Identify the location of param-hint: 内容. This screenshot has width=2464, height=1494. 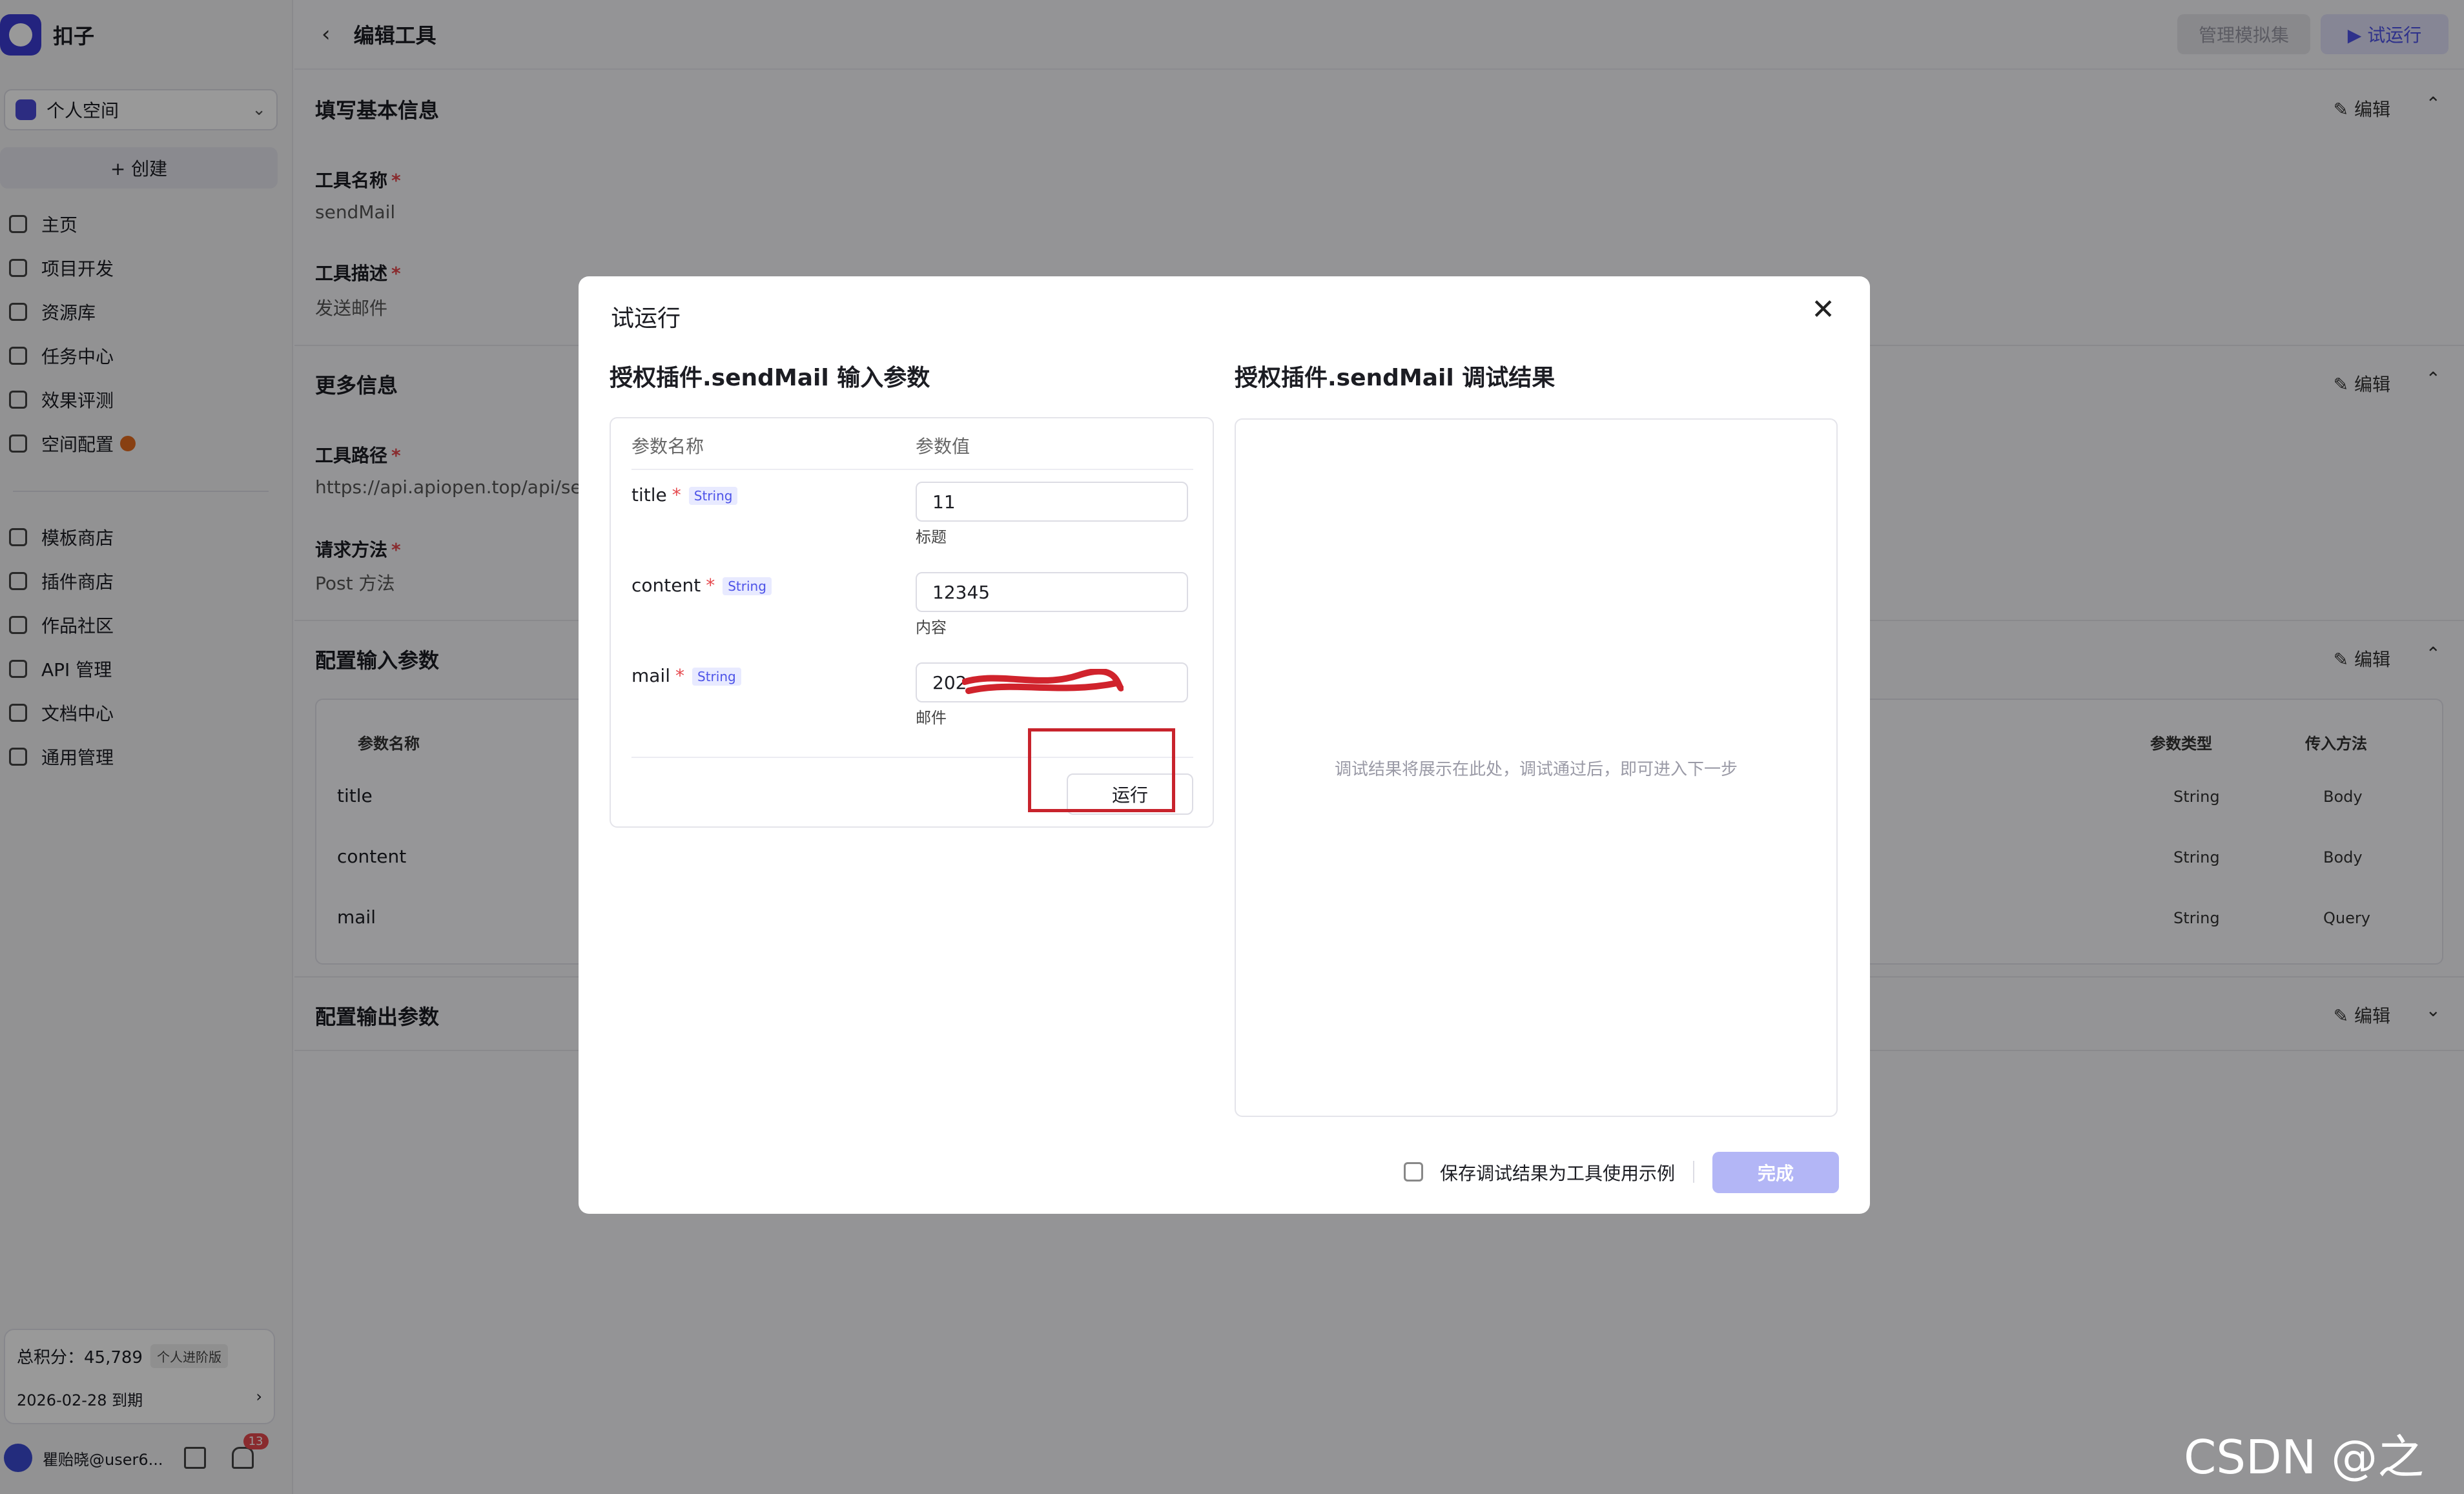
(931, 628).